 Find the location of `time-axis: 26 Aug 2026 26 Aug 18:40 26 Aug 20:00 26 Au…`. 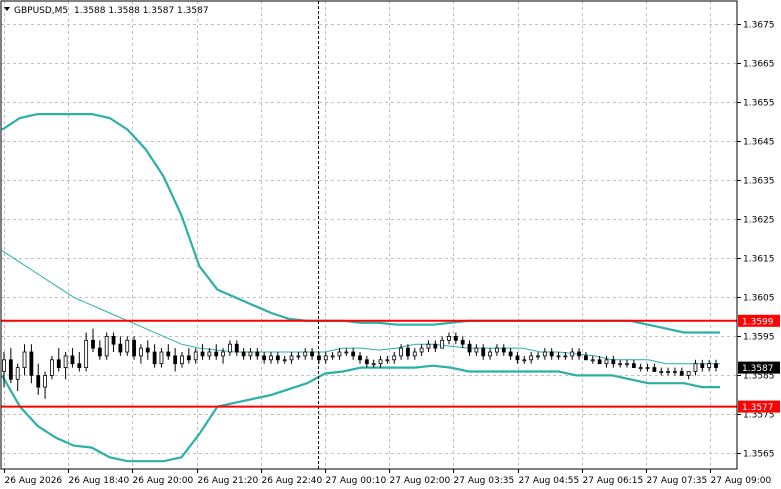

time-axis: 26 Aug 2026 26 Aug 18:40 26 Aug 20:00 26 Au… is located at coordinates (388, 477).